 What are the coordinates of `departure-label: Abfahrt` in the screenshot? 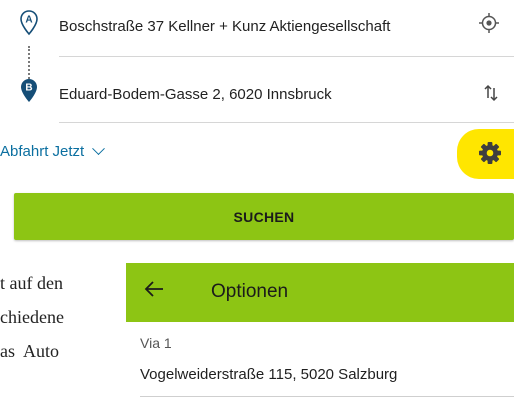 It's located at (24, 151).